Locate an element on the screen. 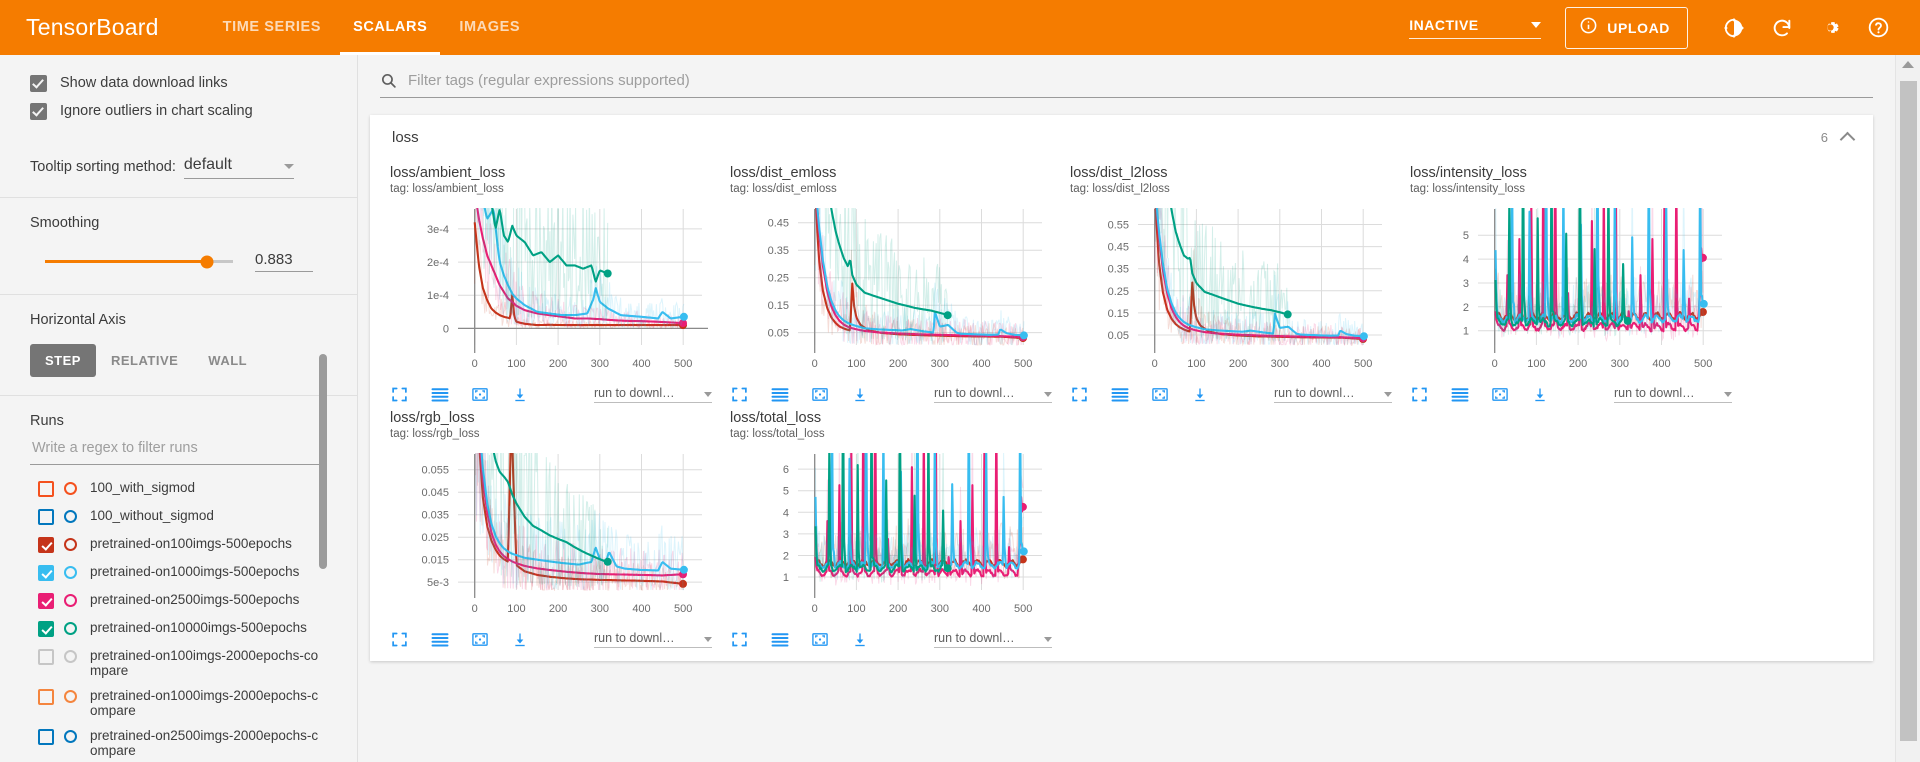 The width and height of the screenshot is (1920, 762). runs-filter-field is located at coordinates (178, 452).